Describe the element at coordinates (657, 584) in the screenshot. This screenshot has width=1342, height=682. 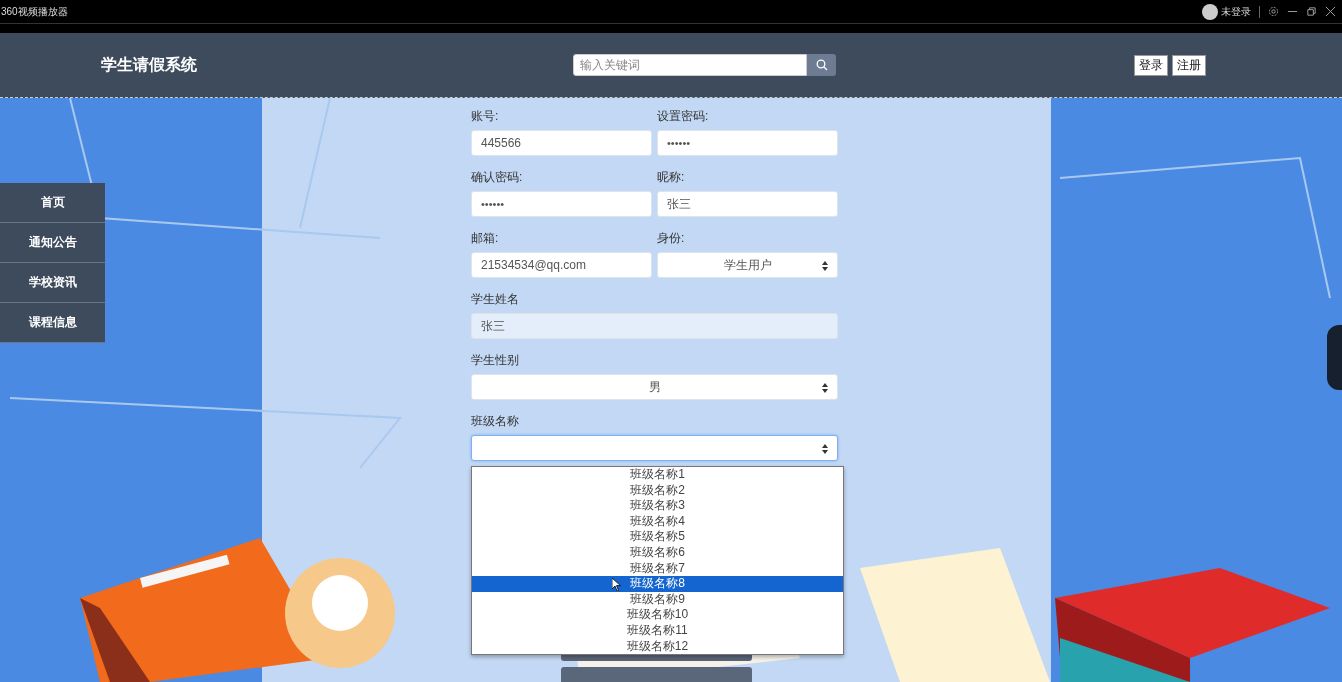
I see `dropdown-option: 班级名称8` at that location.